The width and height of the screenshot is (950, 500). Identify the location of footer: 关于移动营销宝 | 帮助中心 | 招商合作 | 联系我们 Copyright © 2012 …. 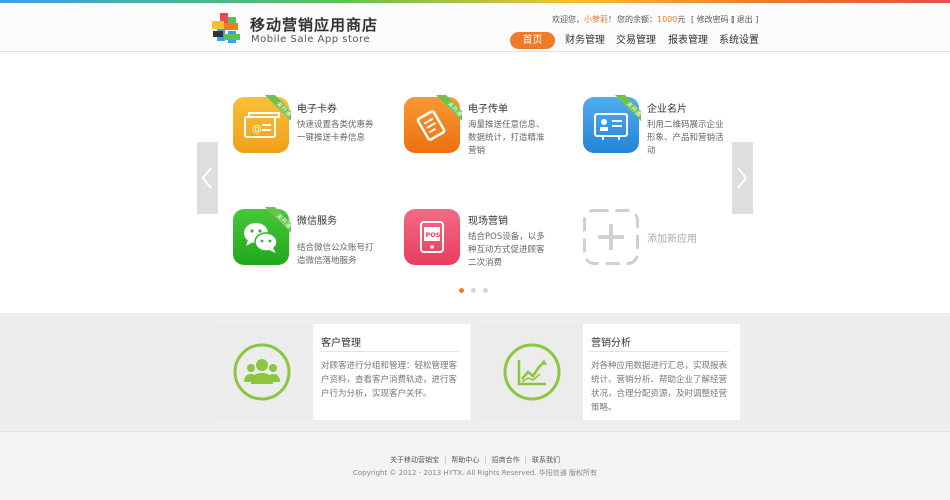
(475, 465).